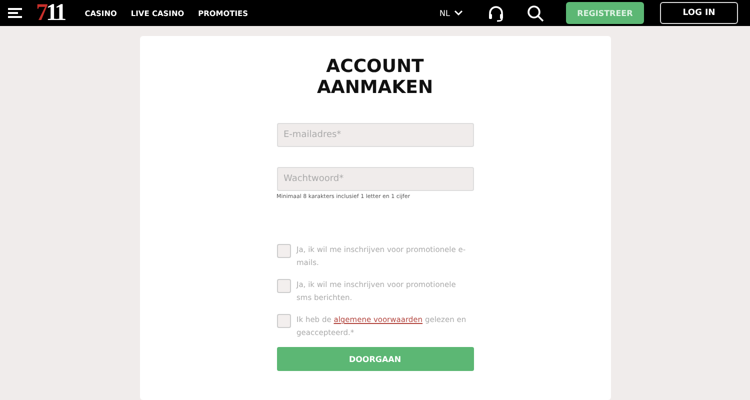 This screenshot has height=400, width=750. I want to click on language-selector: NL, so click(451, 13).